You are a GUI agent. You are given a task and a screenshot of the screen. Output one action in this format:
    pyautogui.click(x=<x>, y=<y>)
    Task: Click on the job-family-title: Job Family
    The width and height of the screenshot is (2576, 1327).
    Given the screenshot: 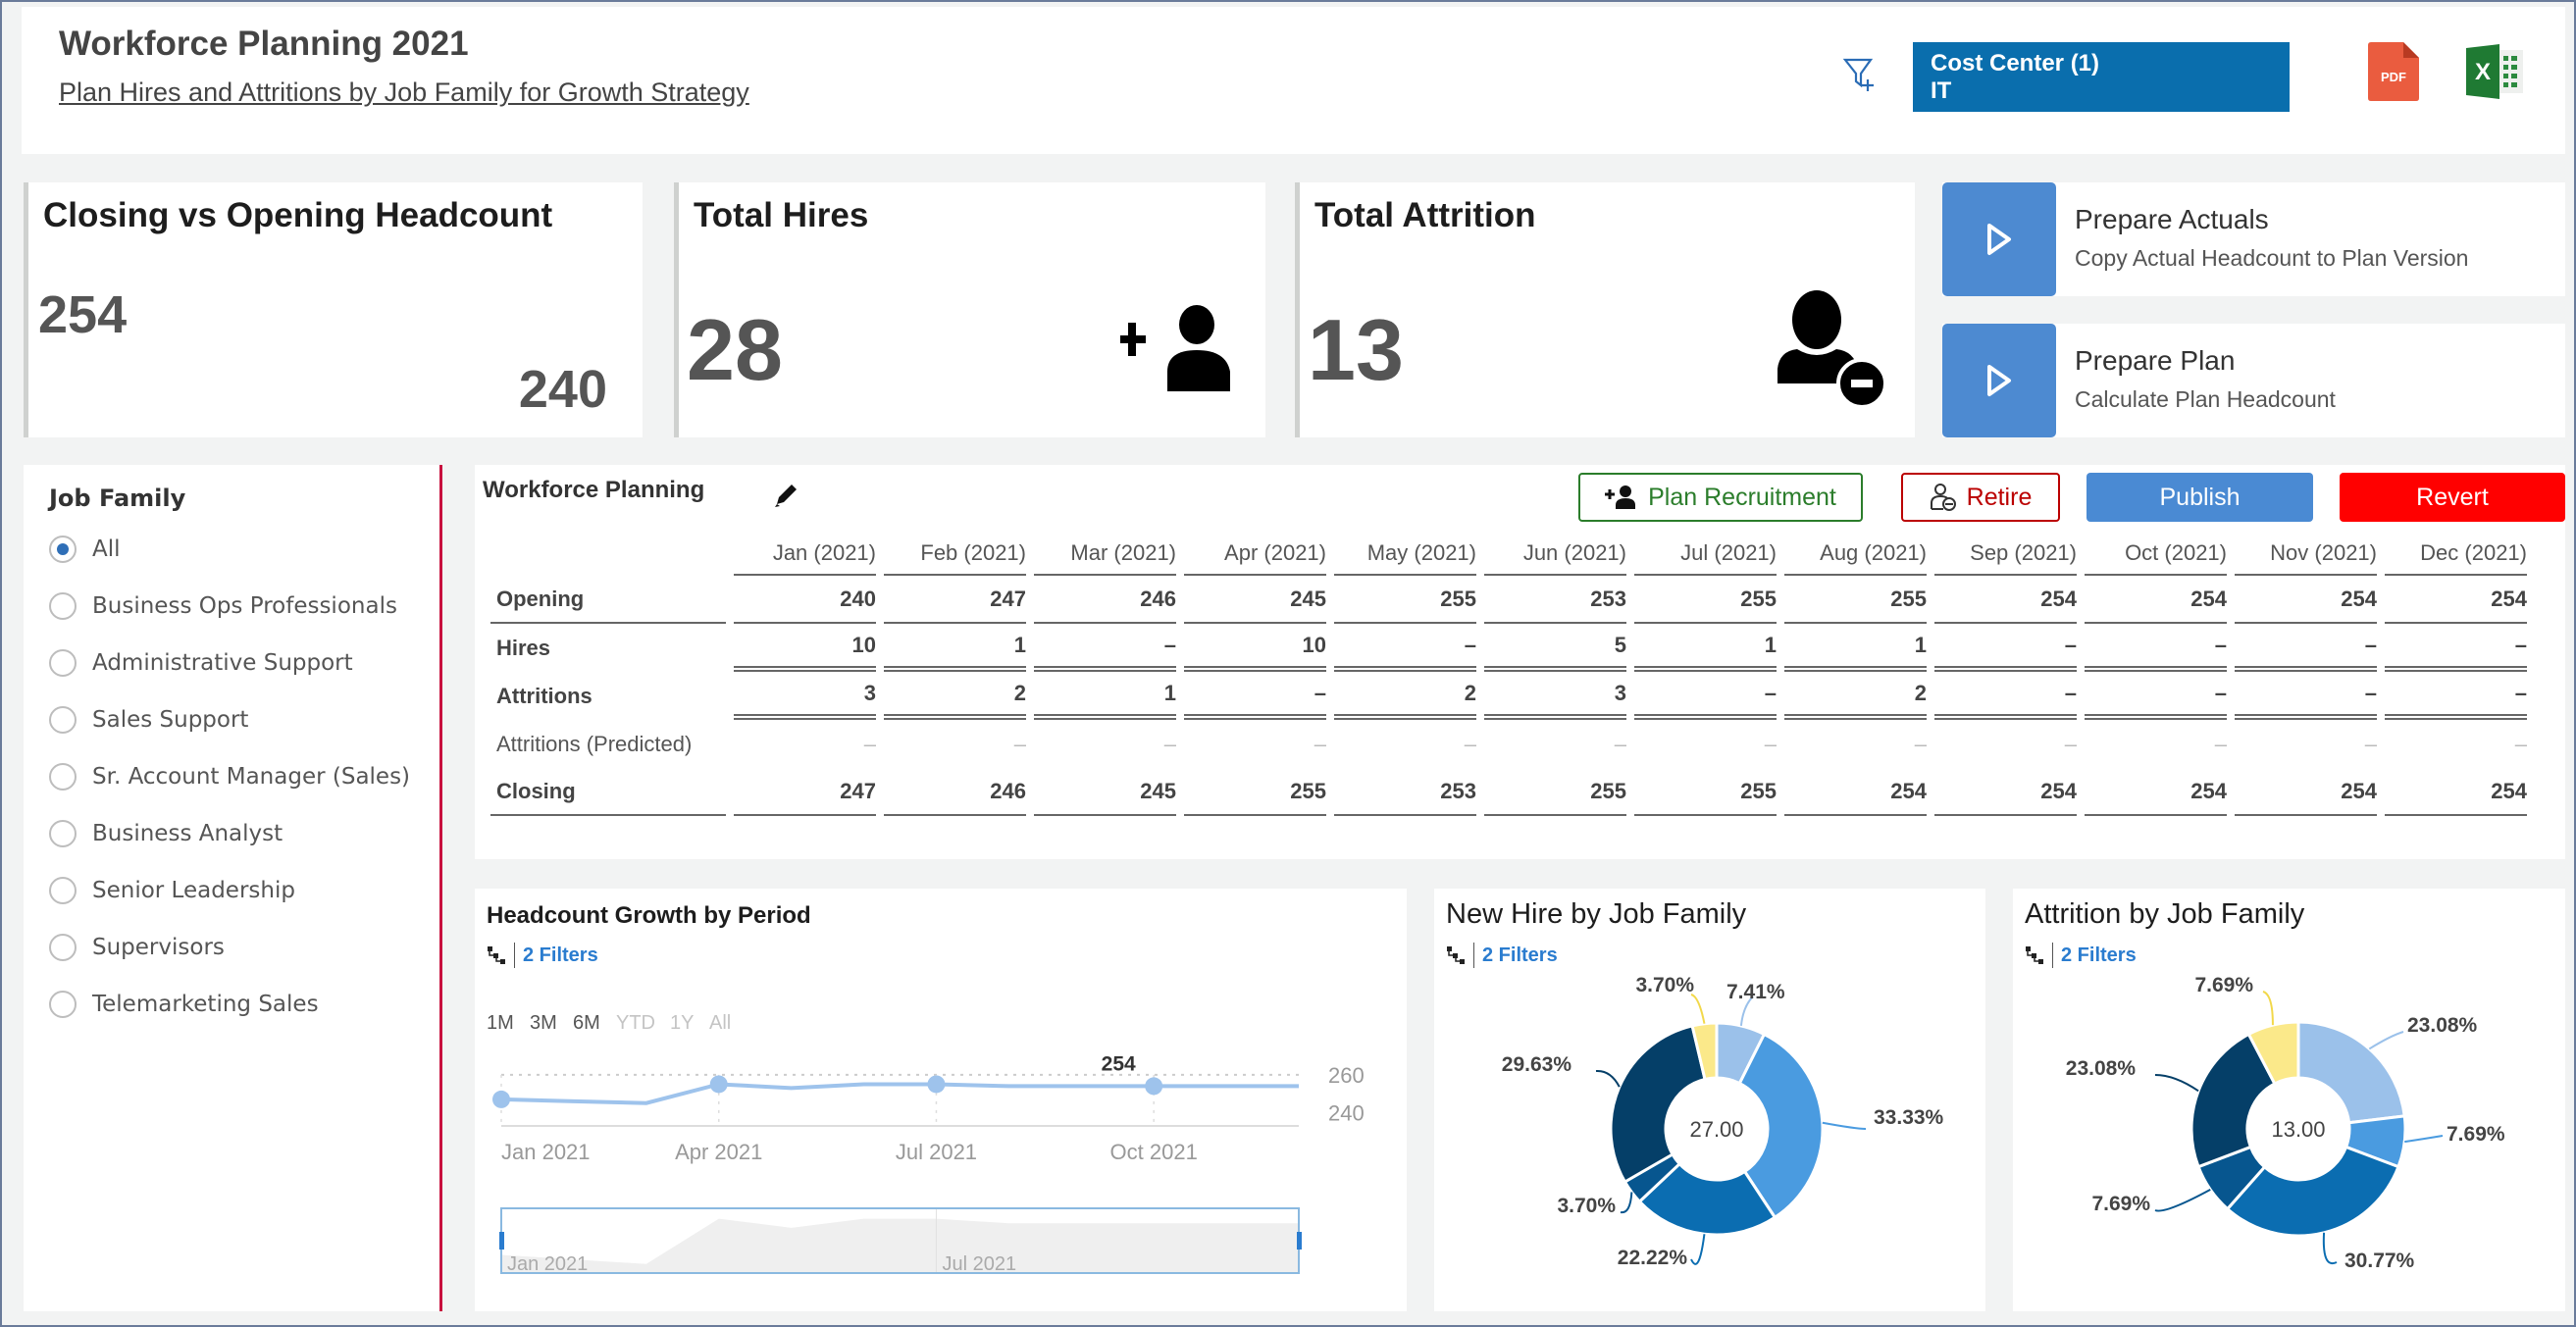 What is the action you would take?
    pyautogui.click(x=117, y=499)
    